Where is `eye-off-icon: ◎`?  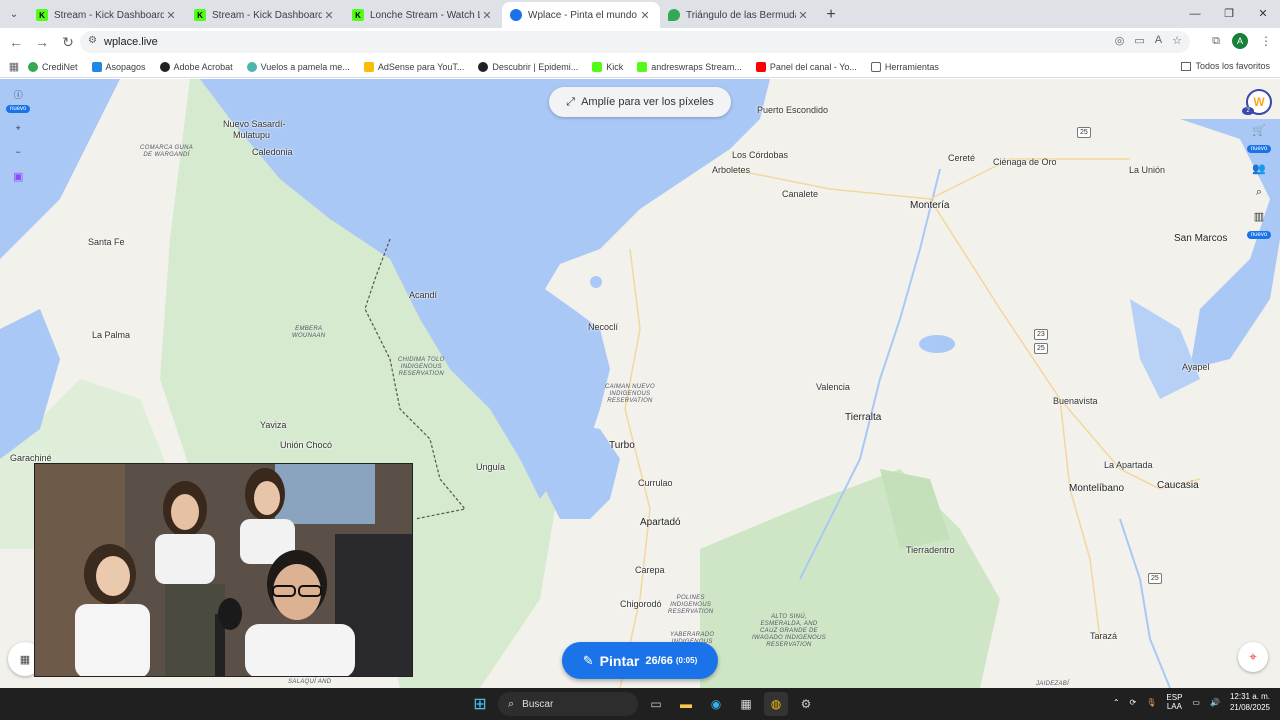
eye-off-icon: ◎ is located at coordinates (1120, 40).